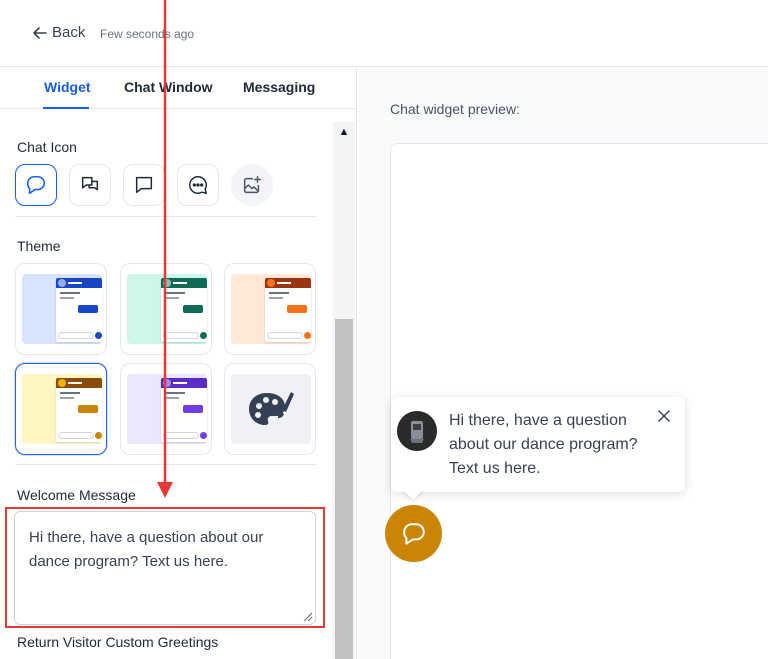 Image resolution: width=768 pixels, height=659 pixels. I want to click on chat-icon-upload-button, so click(252, 185).